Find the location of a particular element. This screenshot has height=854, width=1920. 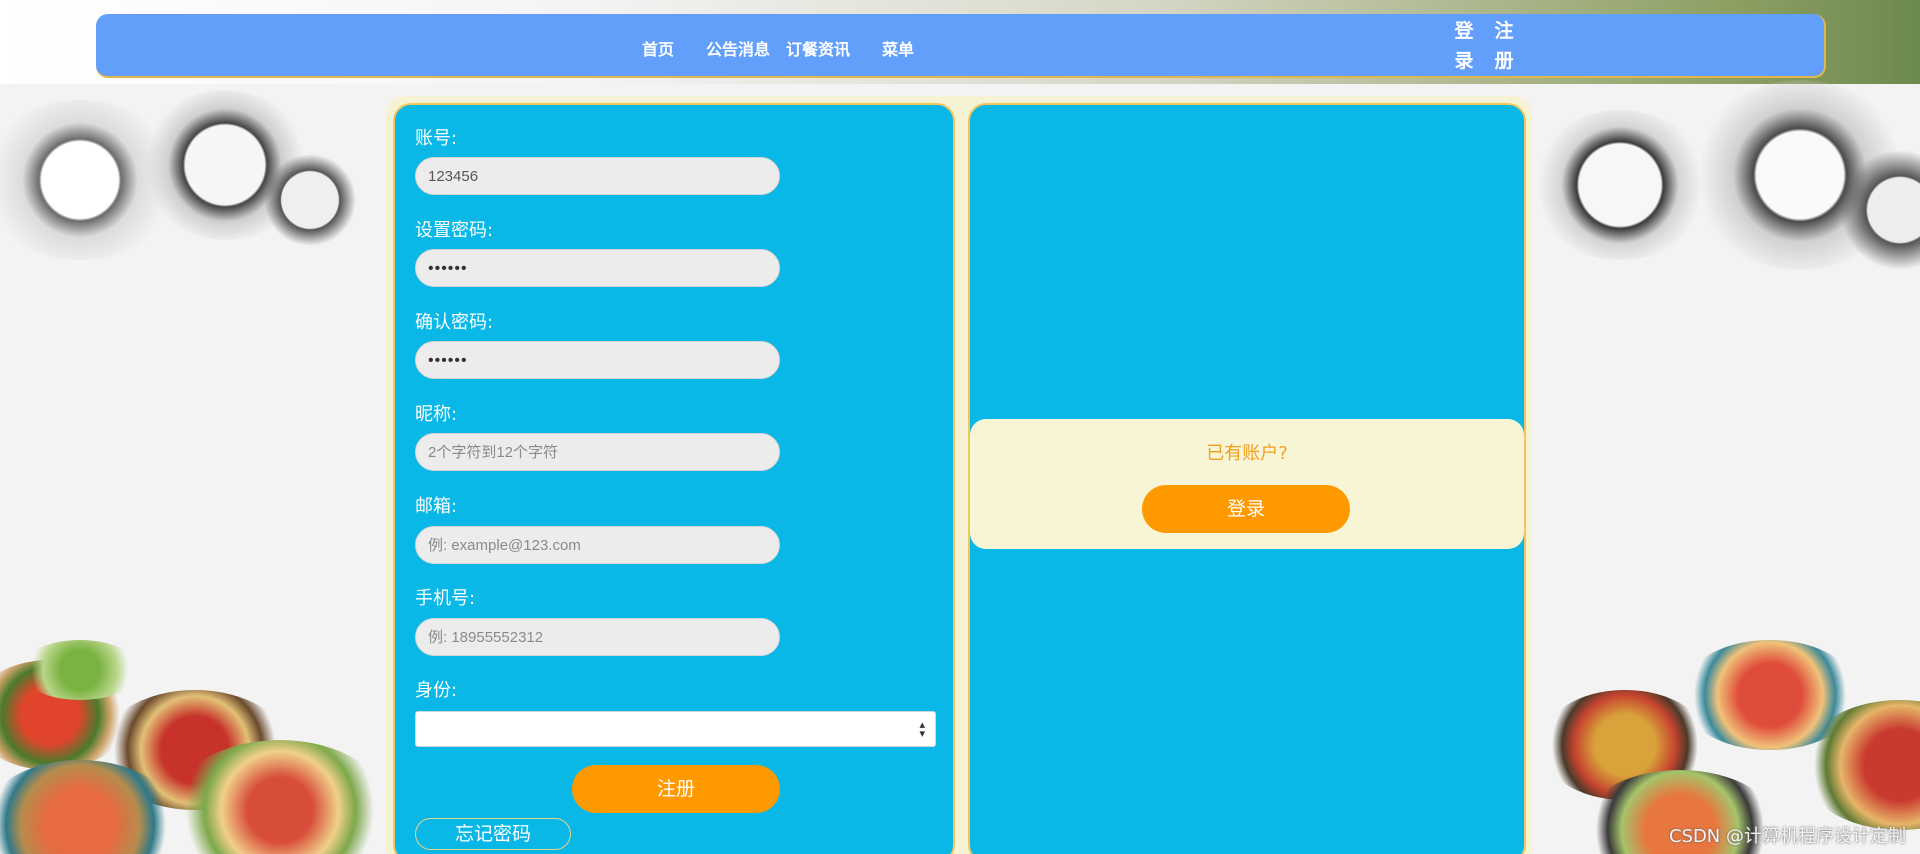

confirm-password-input: •••••• is located at coordinates (597, 360).